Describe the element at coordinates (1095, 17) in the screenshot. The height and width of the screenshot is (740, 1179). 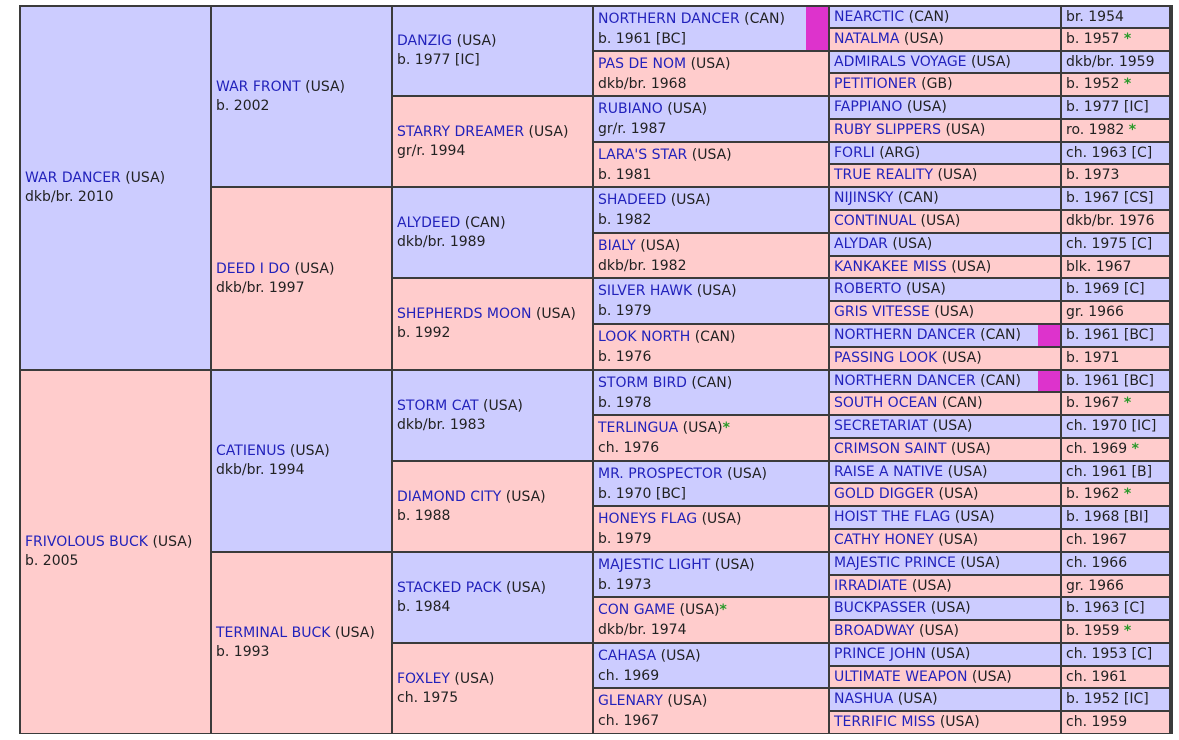
I see `horse-info: br. 1954` at that location.